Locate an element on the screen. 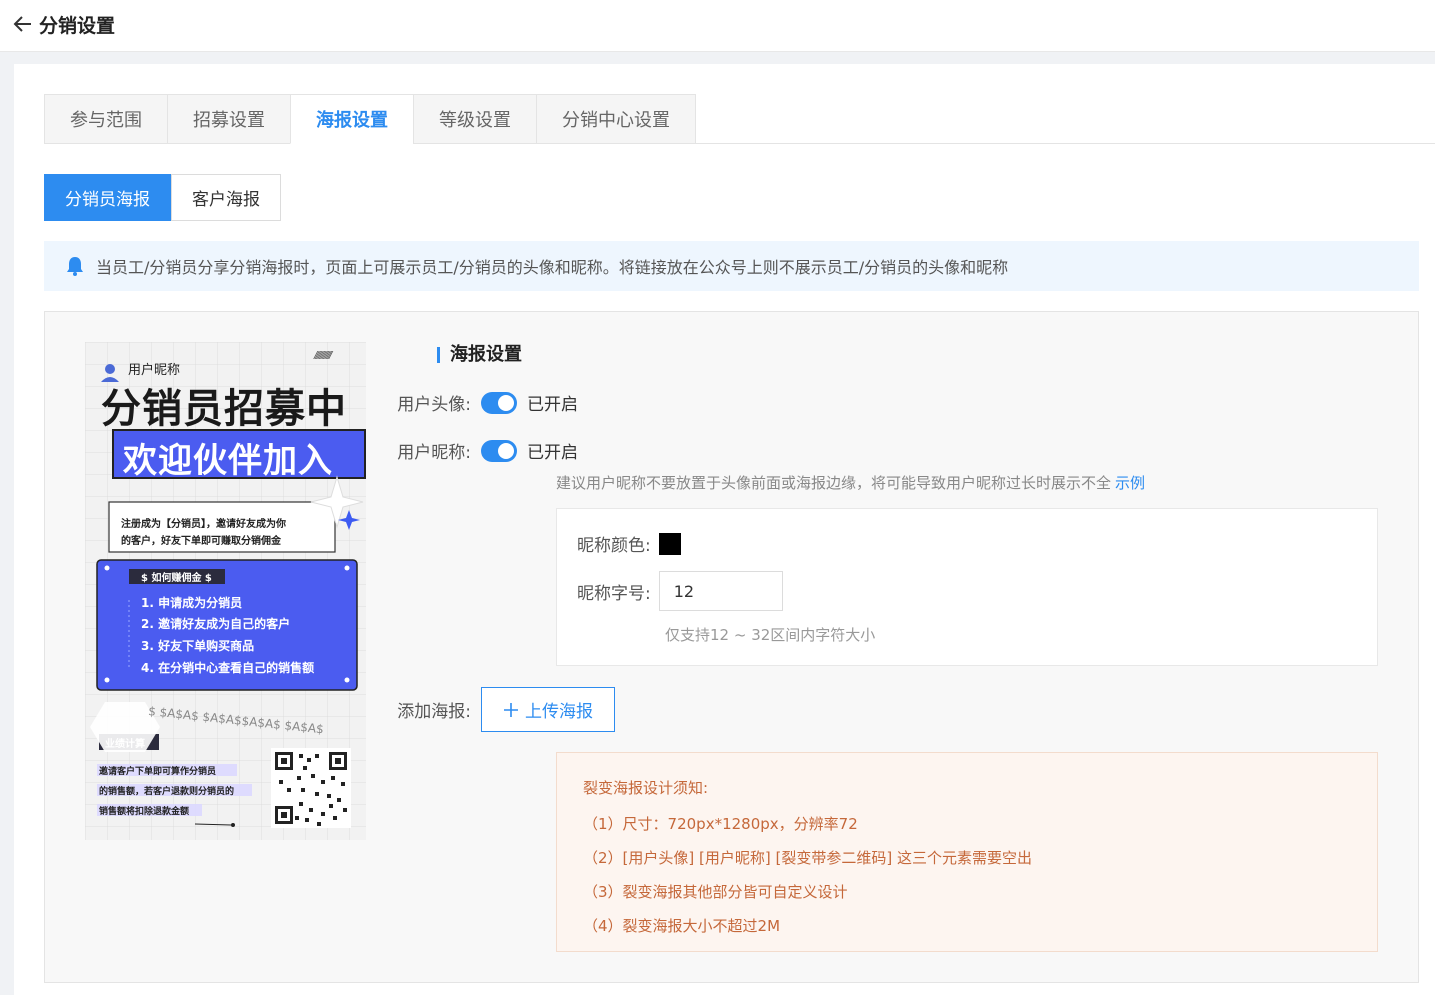  tab-recruit: 招募设置 is located at coordinates (229, 119).